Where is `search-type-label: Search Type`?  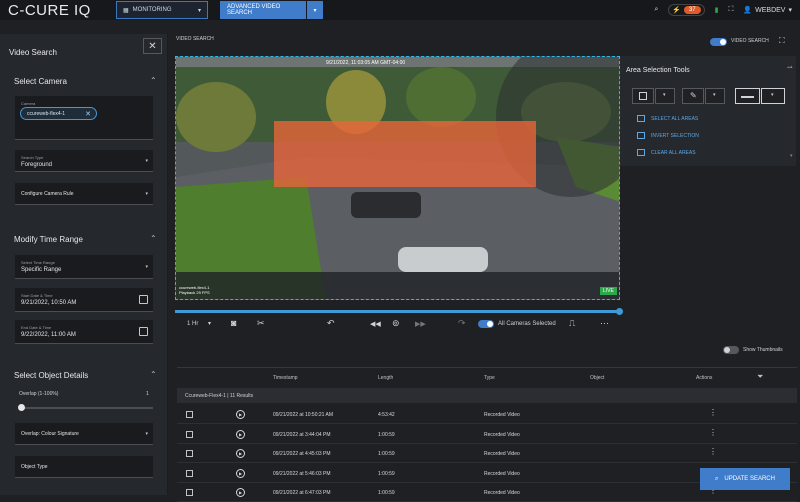 search-type-label: Search Type is located at coordinates (32, 157).